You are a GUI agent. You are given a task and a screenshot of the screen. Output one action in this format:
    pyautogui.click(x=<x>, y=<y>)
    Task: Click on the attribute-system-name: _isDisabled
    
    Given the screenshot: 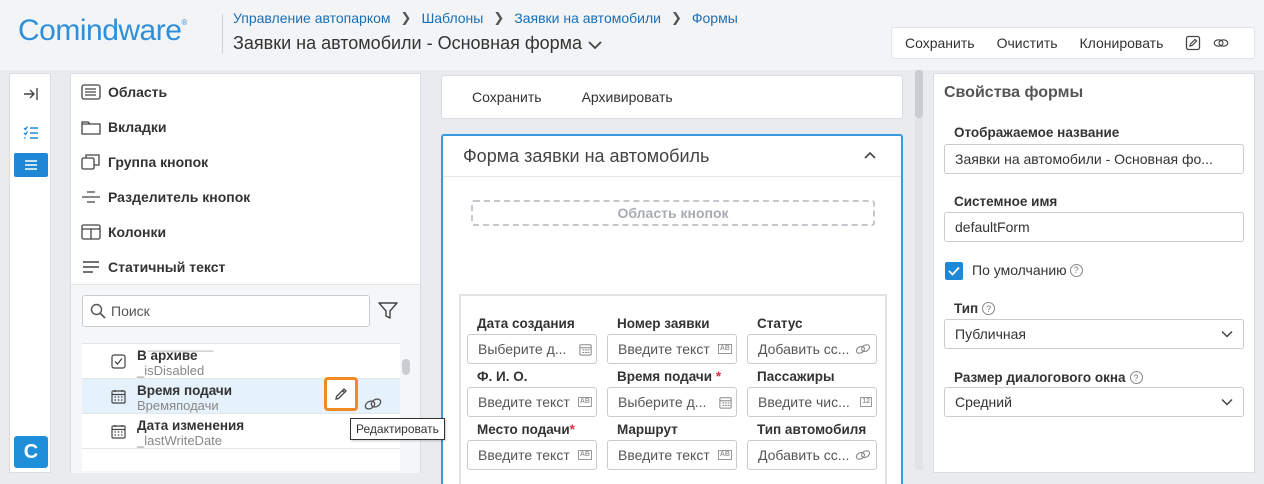 What is the action you would take?
    pyautogui.click(x=171, y=370)
    